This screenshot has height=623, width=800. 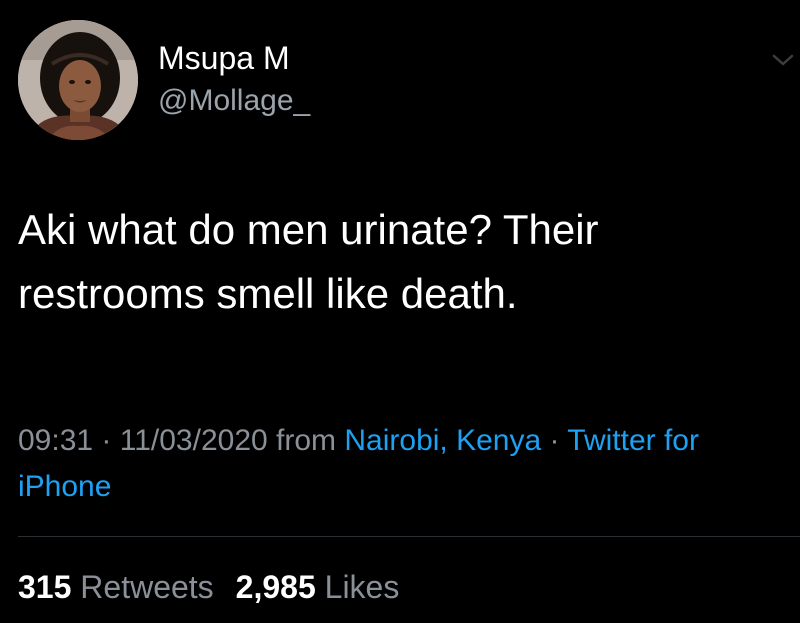 What do you see at coordinates (194, 440) in the screenshot?
I see `tweet-date: 11/03/2020` at bounding box center [194, 440].